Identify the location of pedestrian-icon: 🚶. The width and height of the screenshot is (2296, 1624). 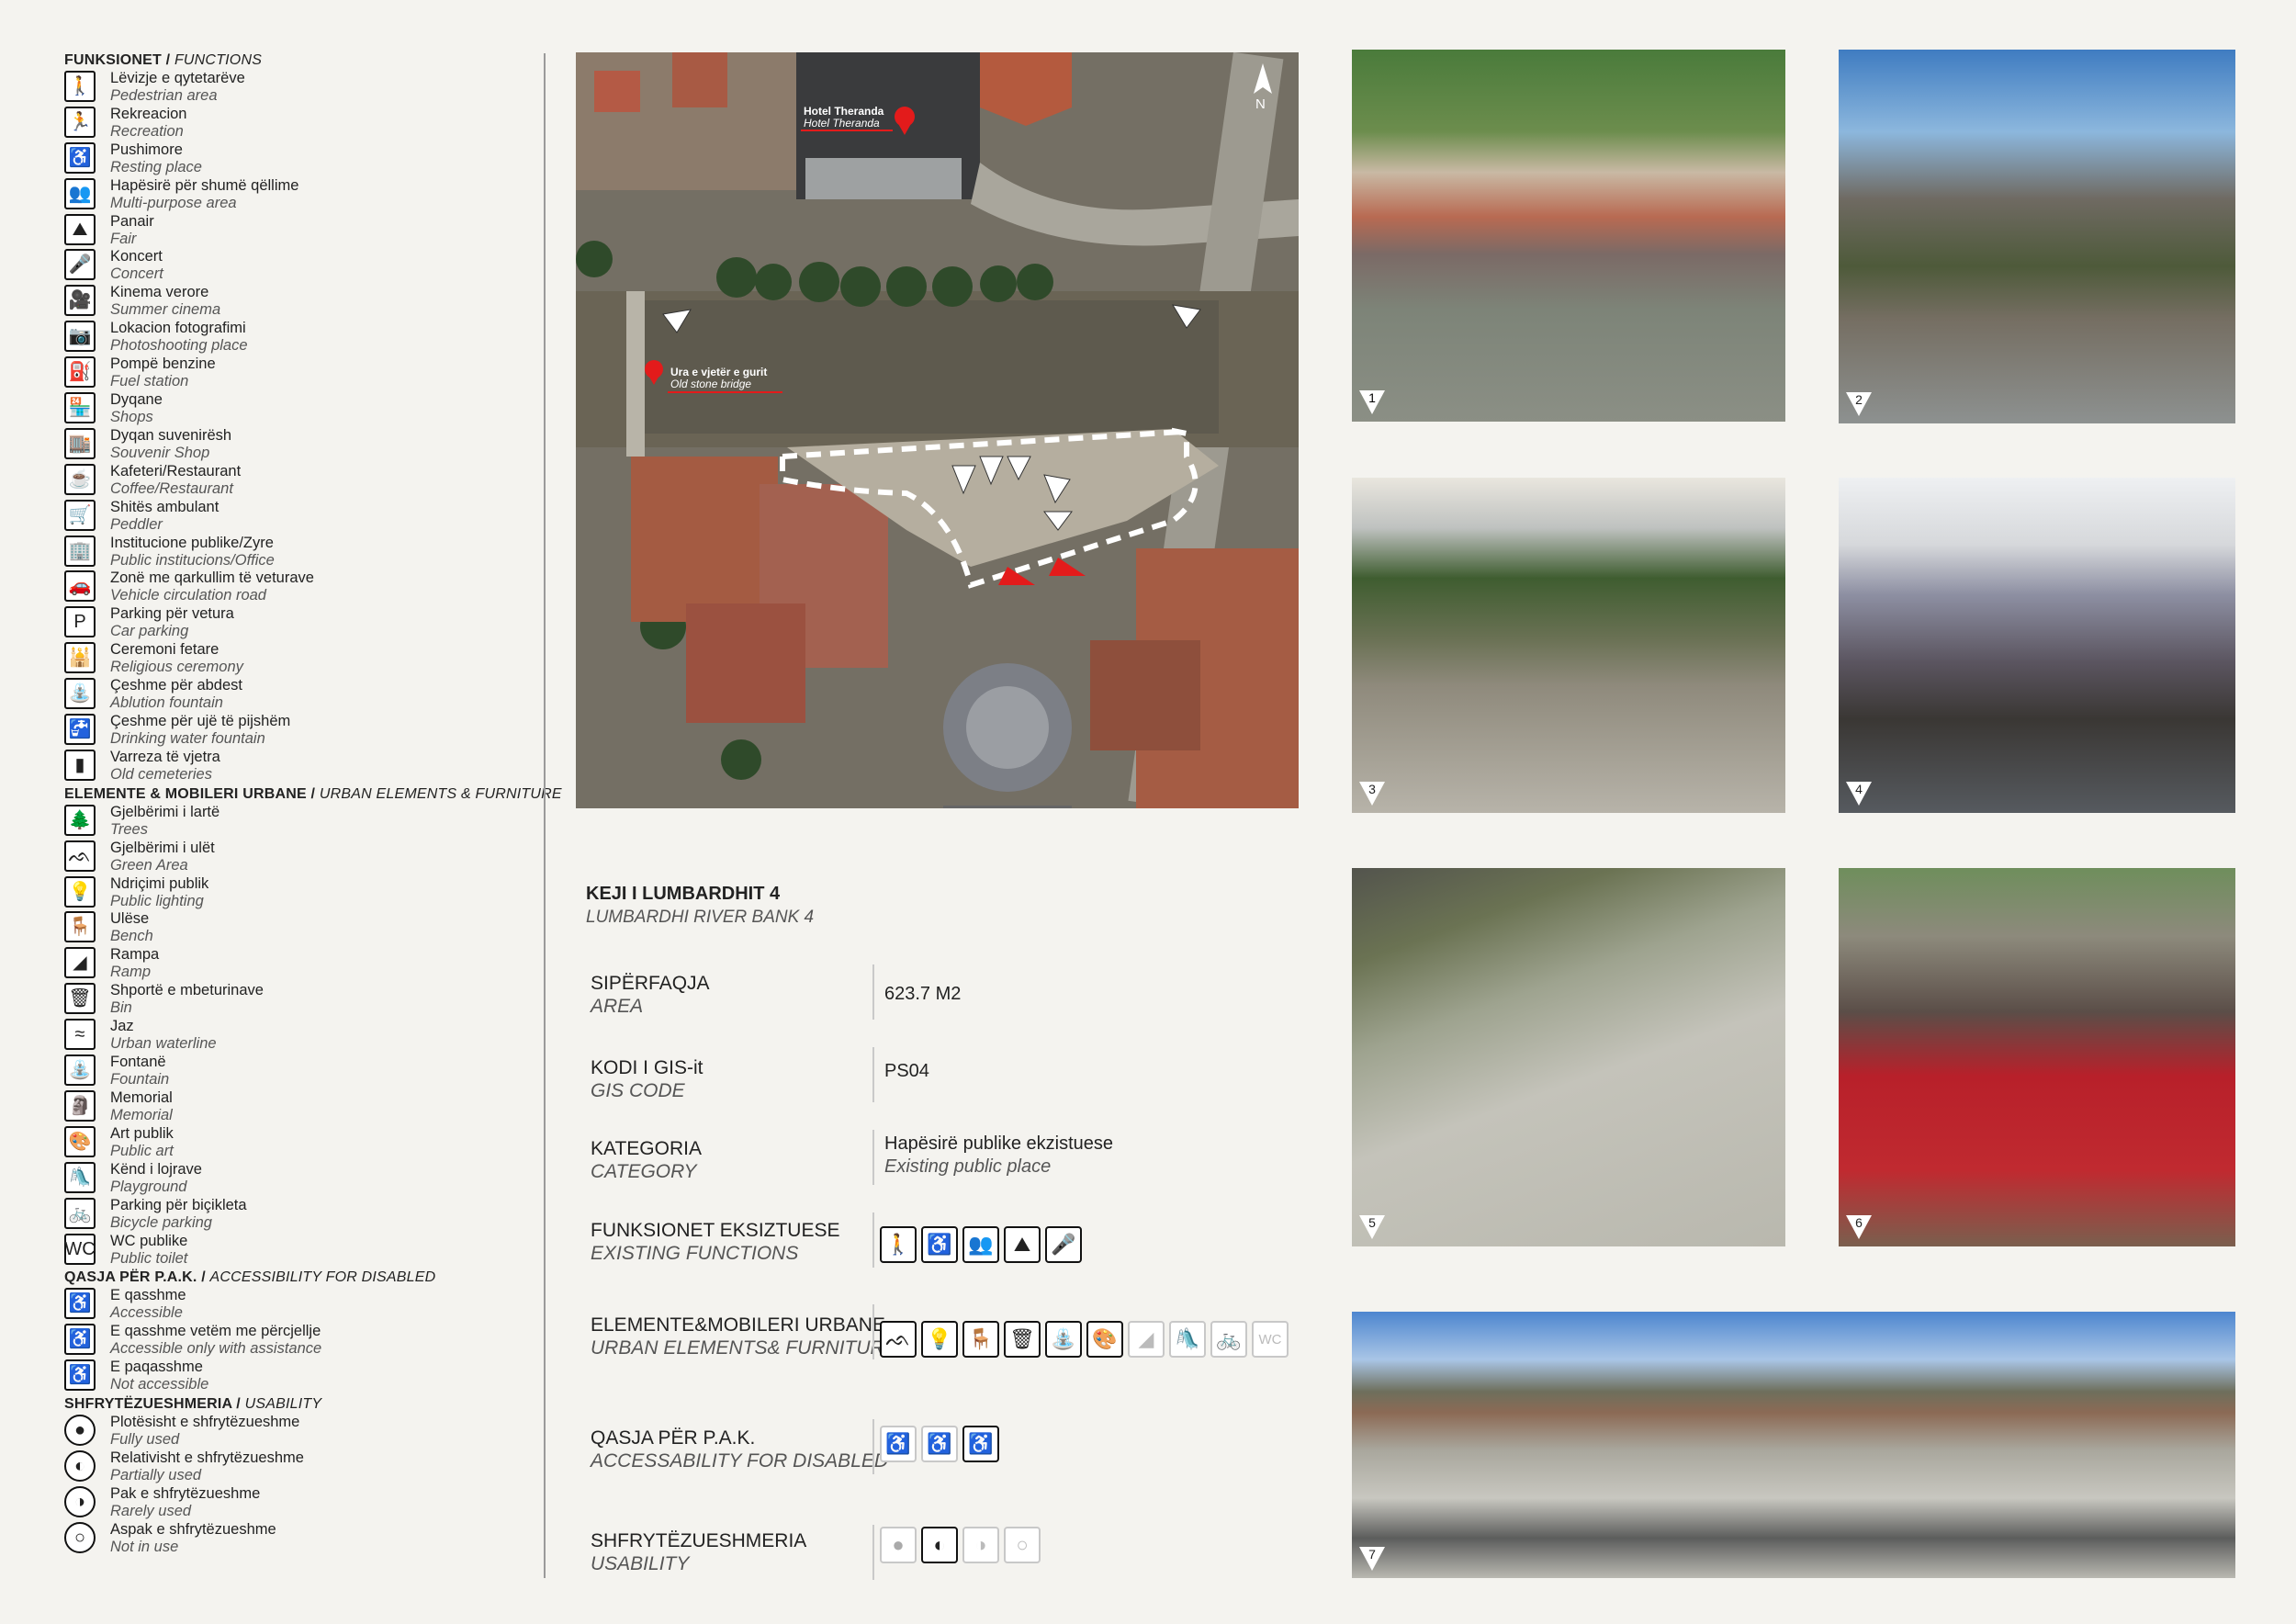
(898, 1244).